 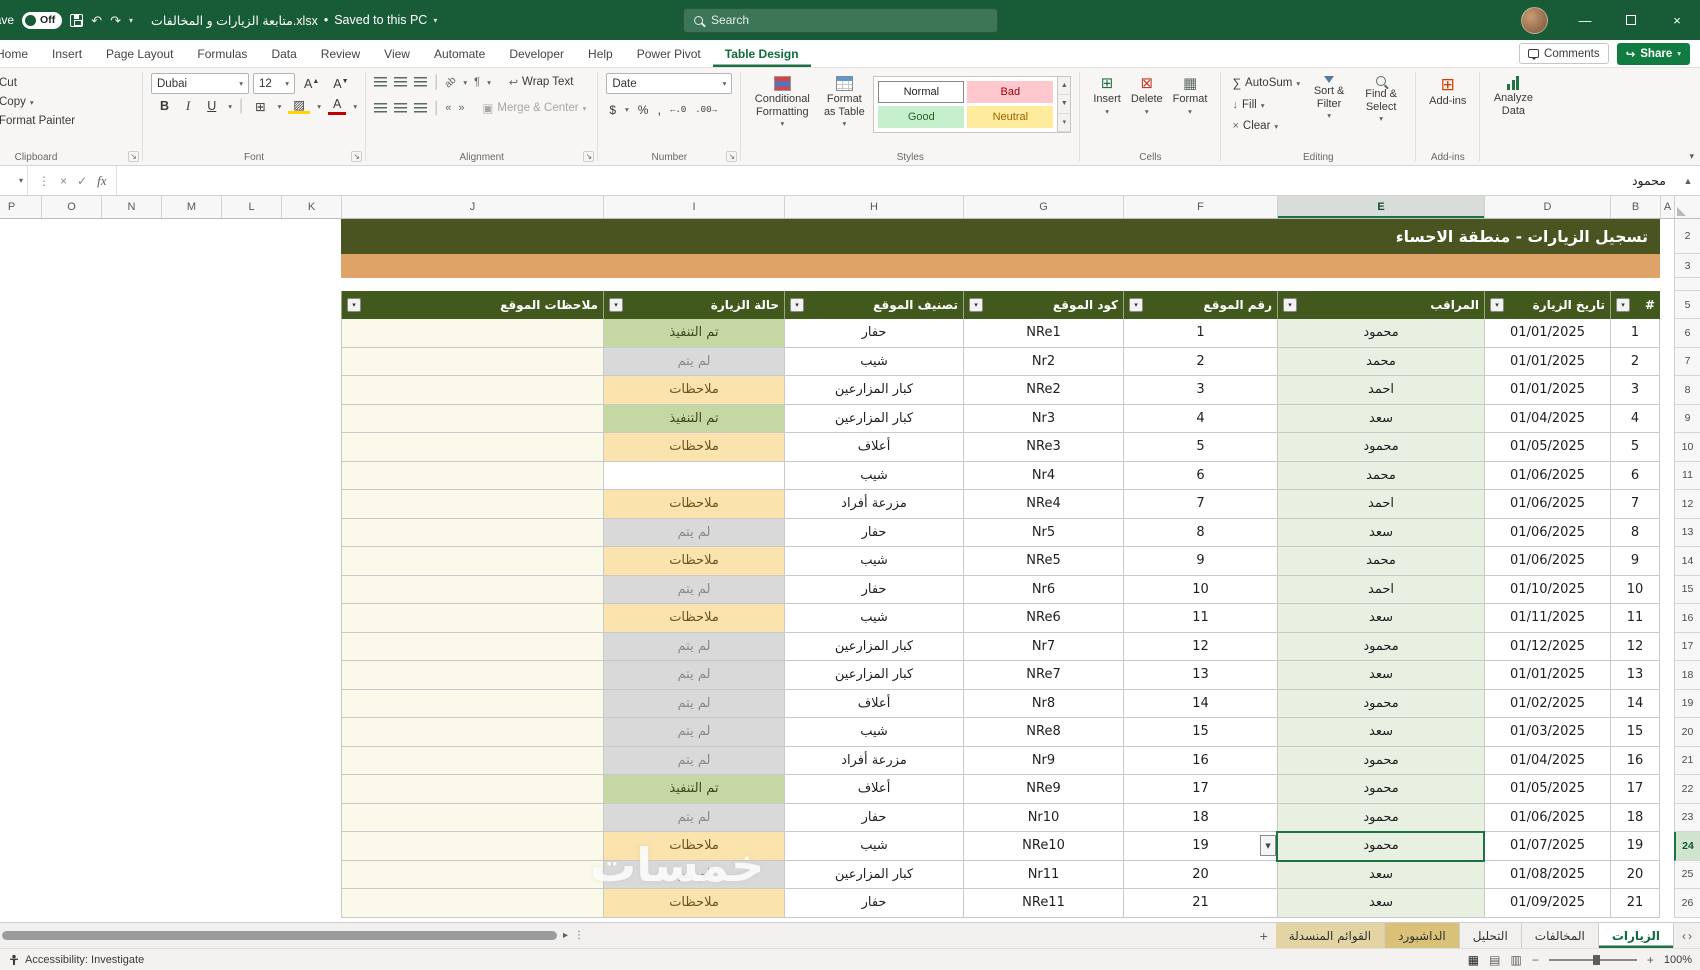 I want to click on gallery-down-icon: ▼, so click(x=1064, y=104).